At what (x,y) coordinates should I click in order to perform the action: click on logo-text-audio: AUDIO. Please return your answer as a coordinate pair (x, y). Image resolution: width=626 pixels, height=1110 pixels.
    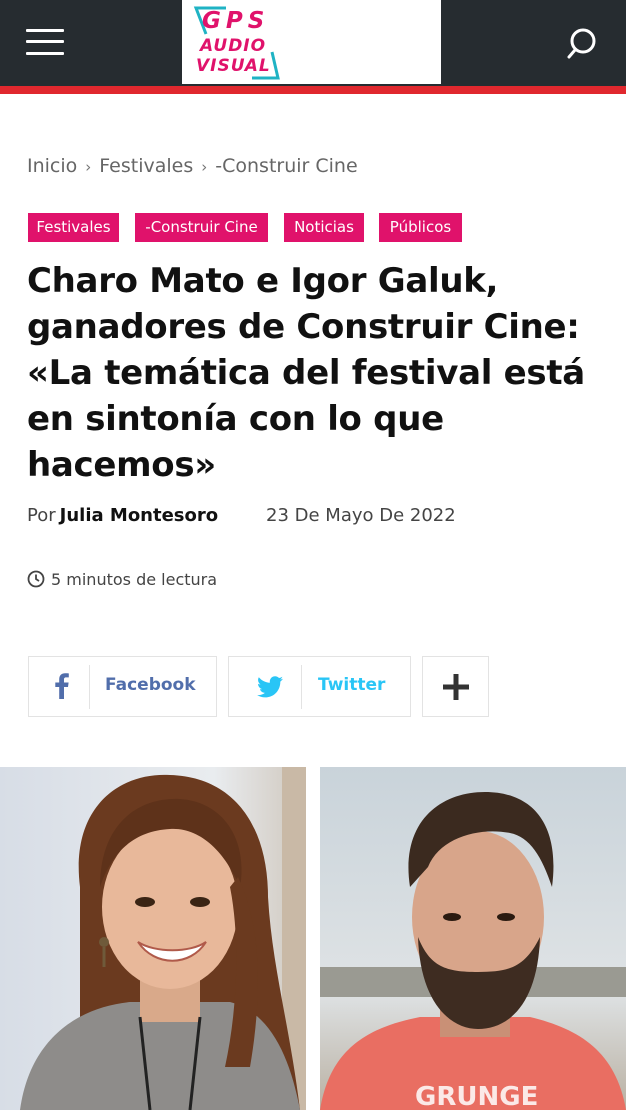
    Looking at the image, I should click on (233, 46).